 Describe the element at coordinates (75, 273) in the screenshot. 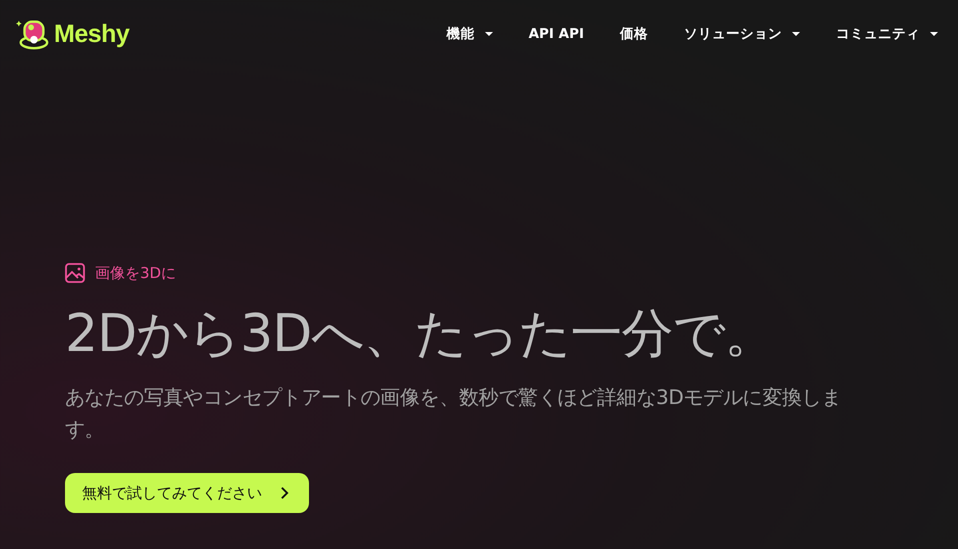

I see `image-icon` at that location.